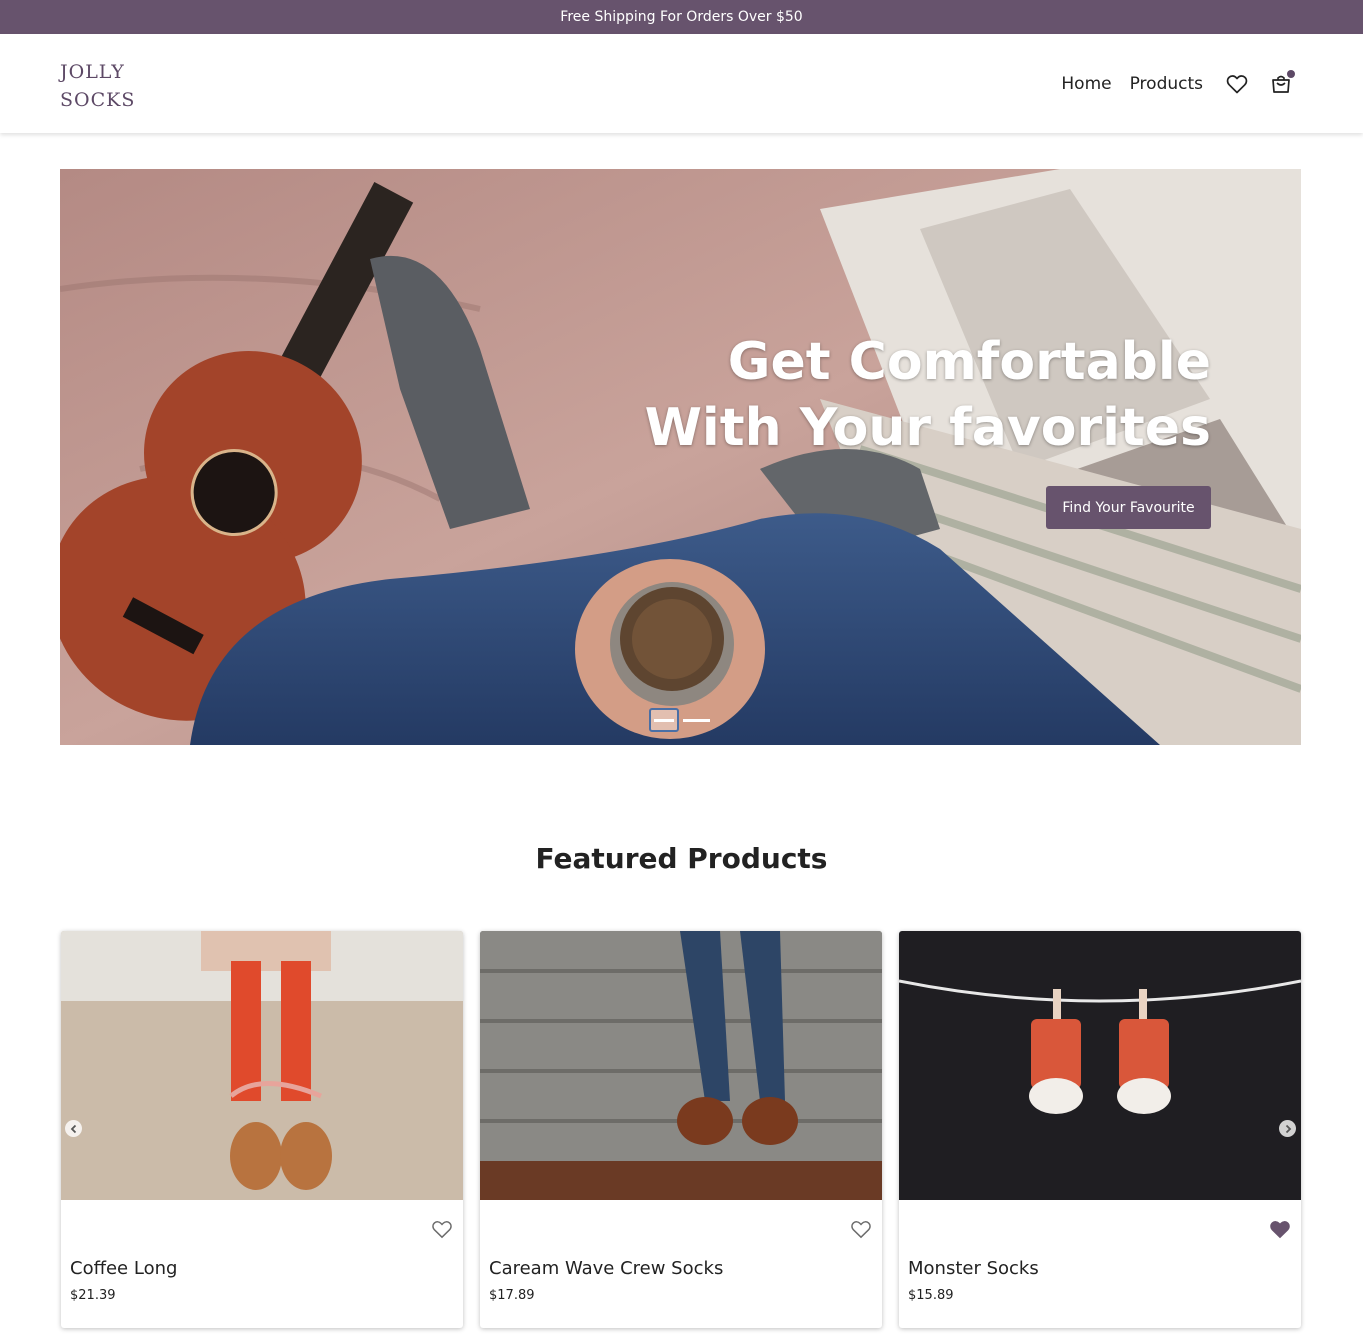 The width and height of the screenshot is (1363, 1334). What do you see at coordinates (1291, 74) in the screenshot?
I see `cart-count-badge` at bounding box center [1291, 74].